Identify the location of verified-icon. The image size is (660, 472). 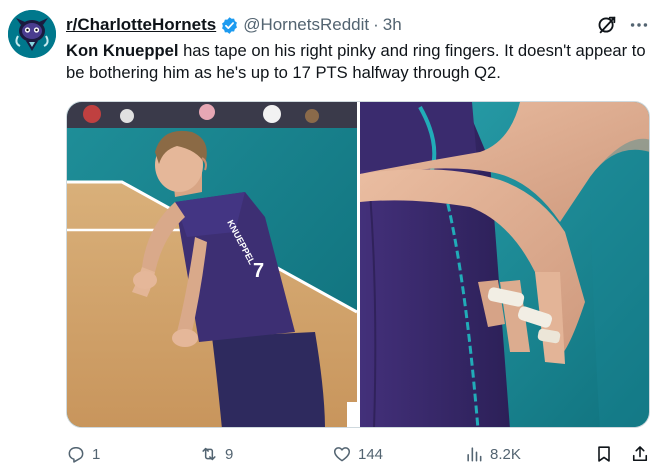
(230, 25).